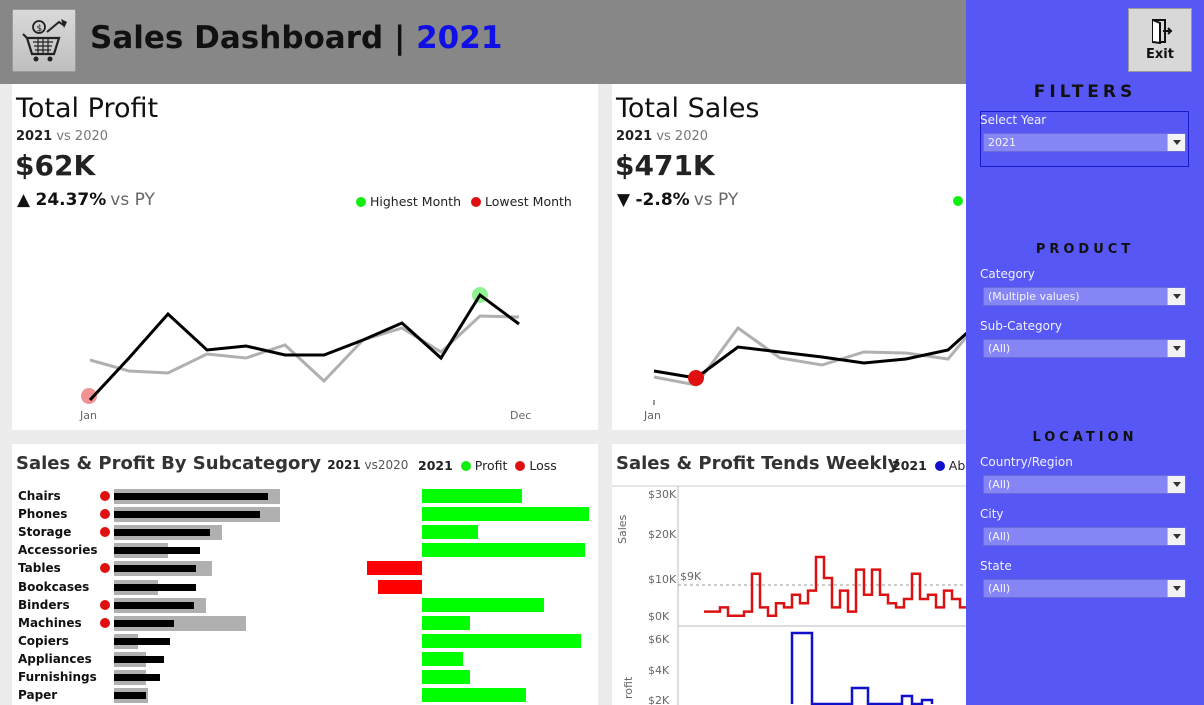  I want to click on weekly-sales-line, so click(835, 586).